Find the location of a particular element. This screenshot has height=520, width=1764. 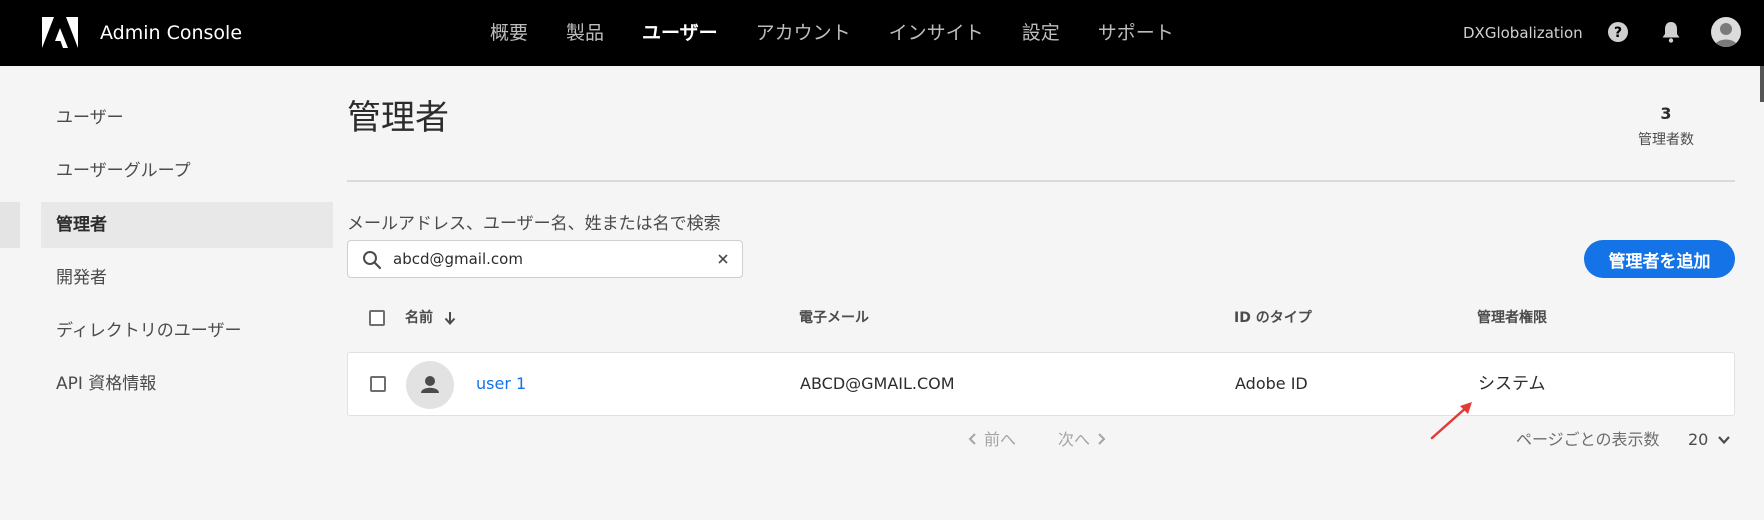

add-admin-button: 管理者を追加 is located at coordinates (1659, 259).